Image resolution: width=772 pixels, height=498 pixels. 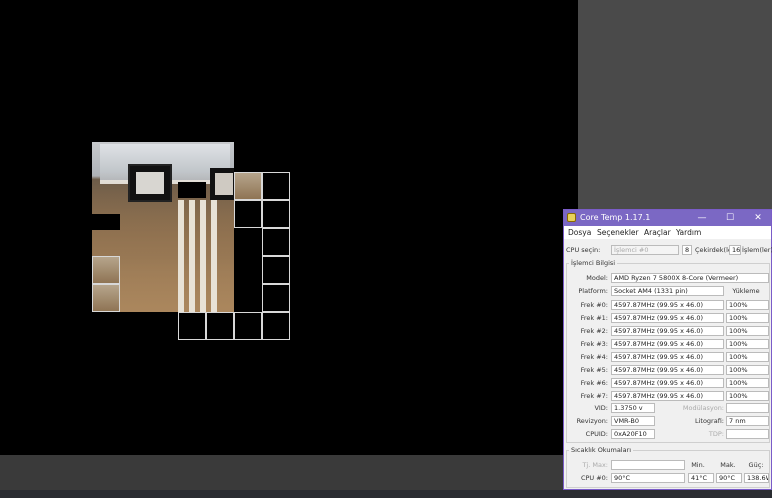 What do you see at coordinates (757, 250) in the screenshot?
I see `threads-label: İşlem(ler)` at bounding box center [757, 250].